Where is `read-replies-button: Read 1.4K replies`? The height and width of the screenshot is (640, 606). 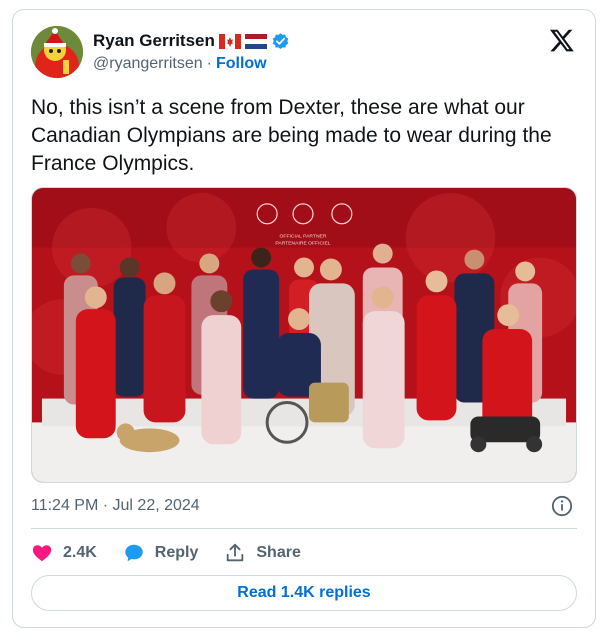
read-replies-button: Read 1.4K replies is located at coordinates (304, 593).